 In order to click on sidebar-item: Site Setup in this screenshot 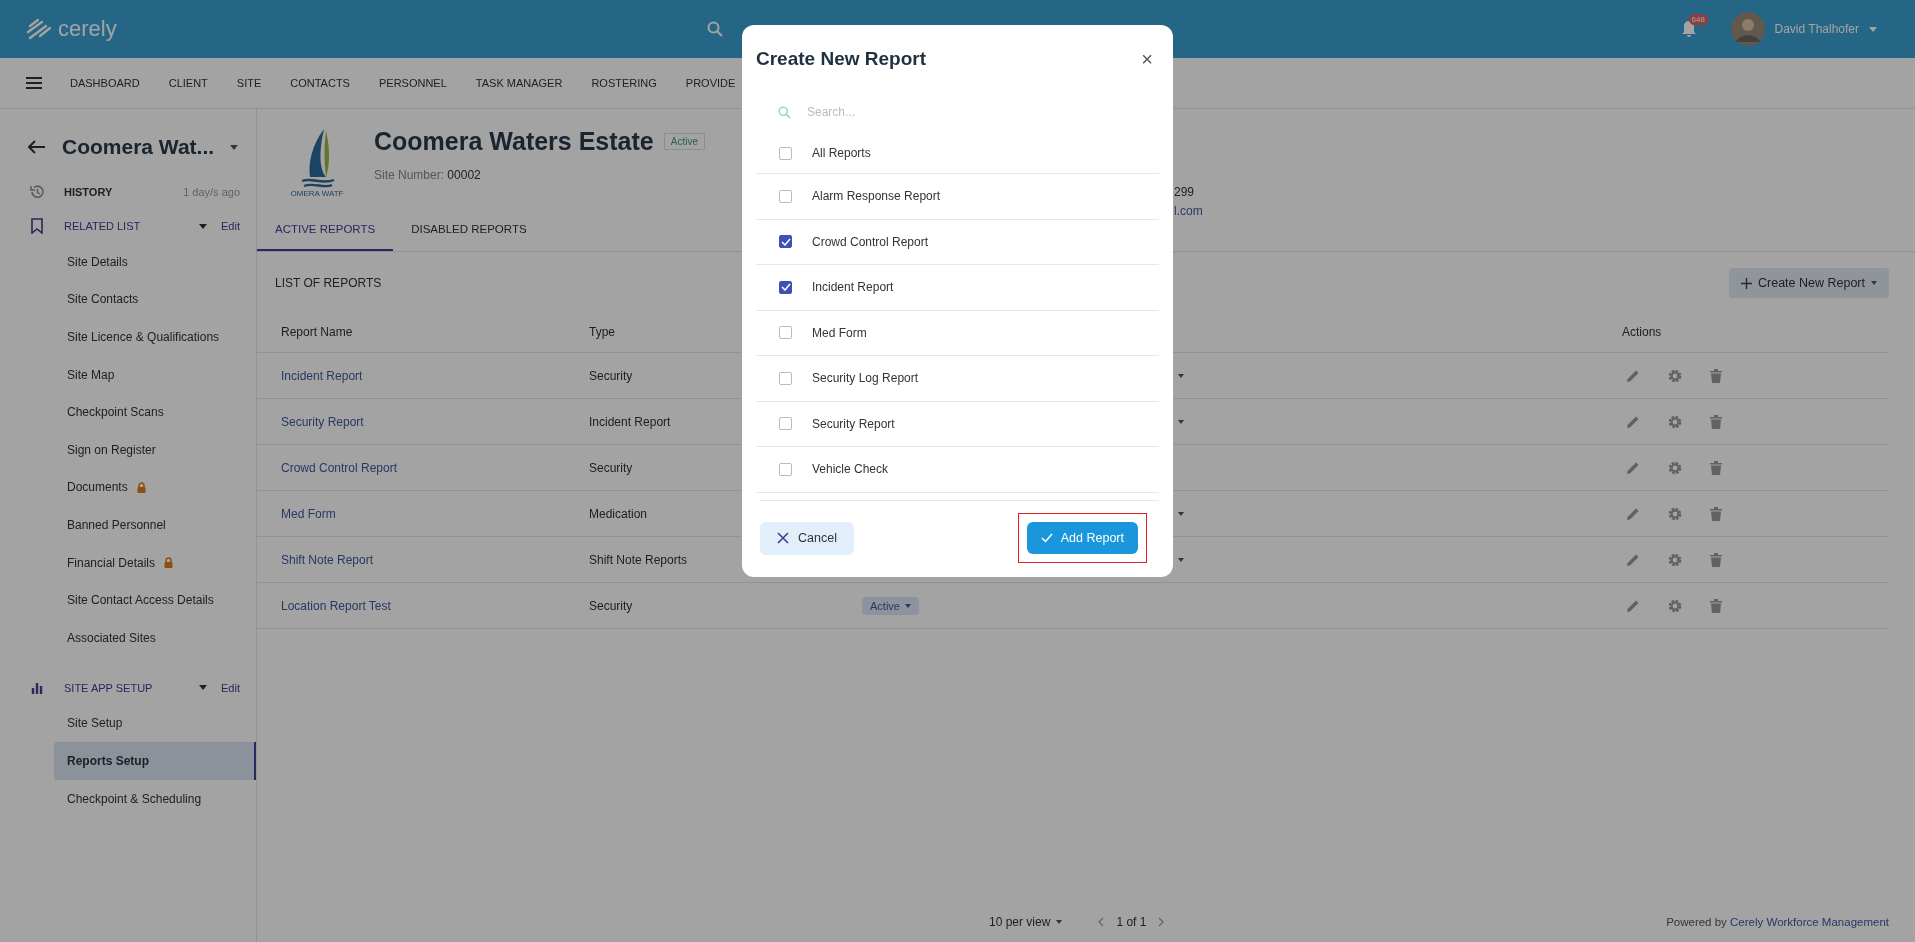, I will do `click(155, 723)`.